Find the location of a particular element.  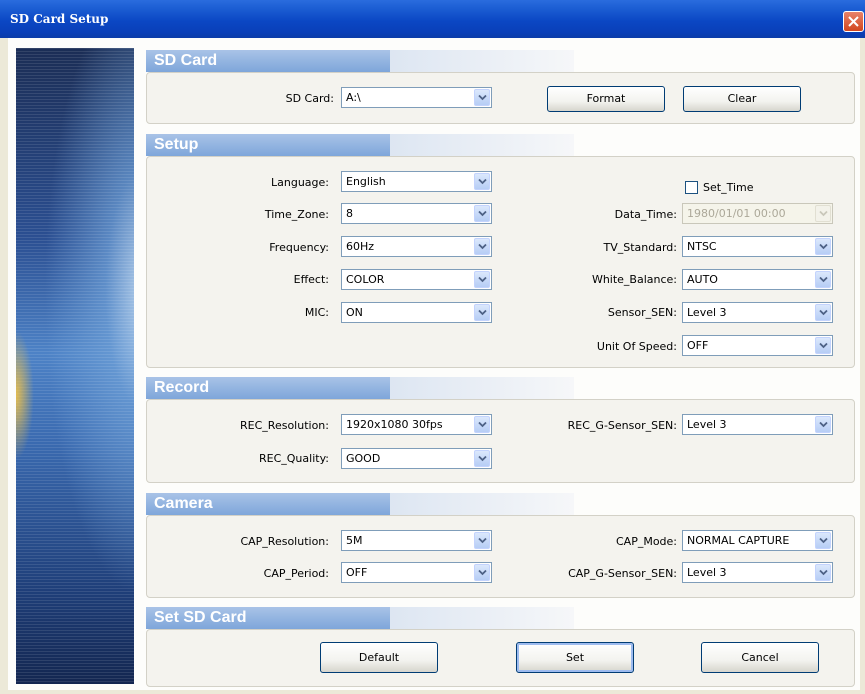

format-button: Format is located at coordinates (606, 99).